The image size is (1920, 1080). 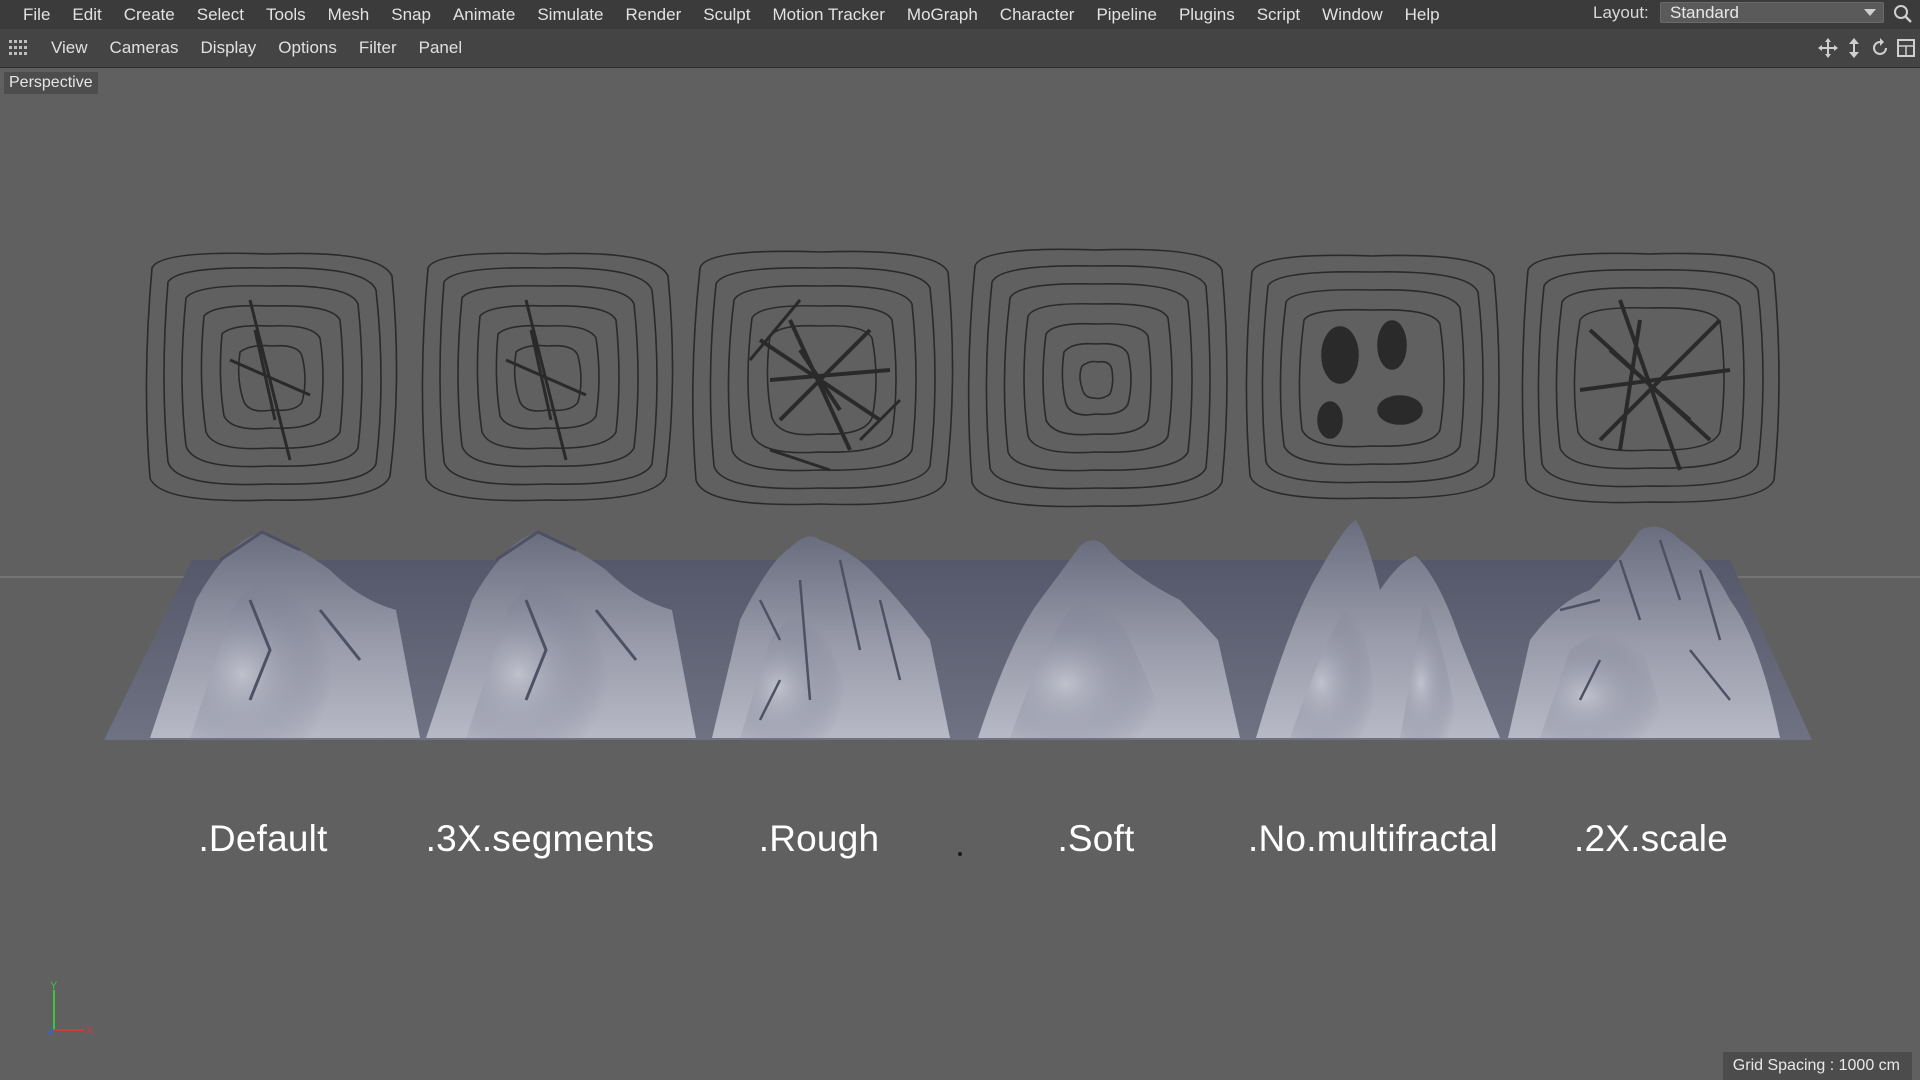 I want to click on scene-null-dot, so click(x=960, y=854).